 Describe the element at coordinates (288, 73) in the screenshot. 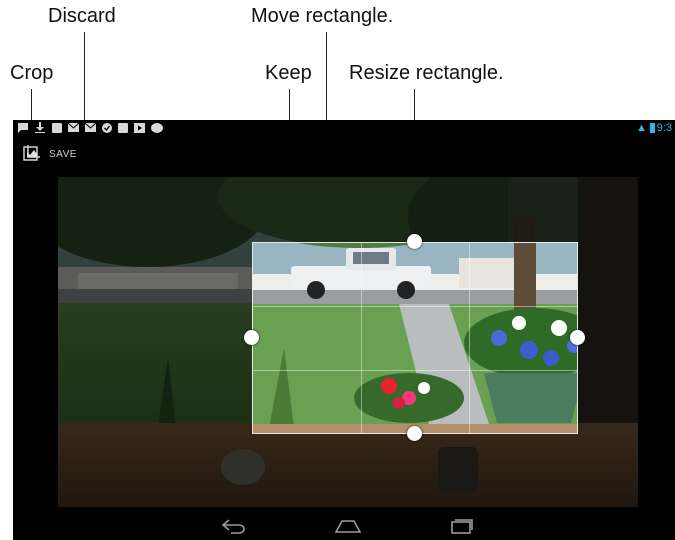

I see `callout-keep: Keep` at that location.